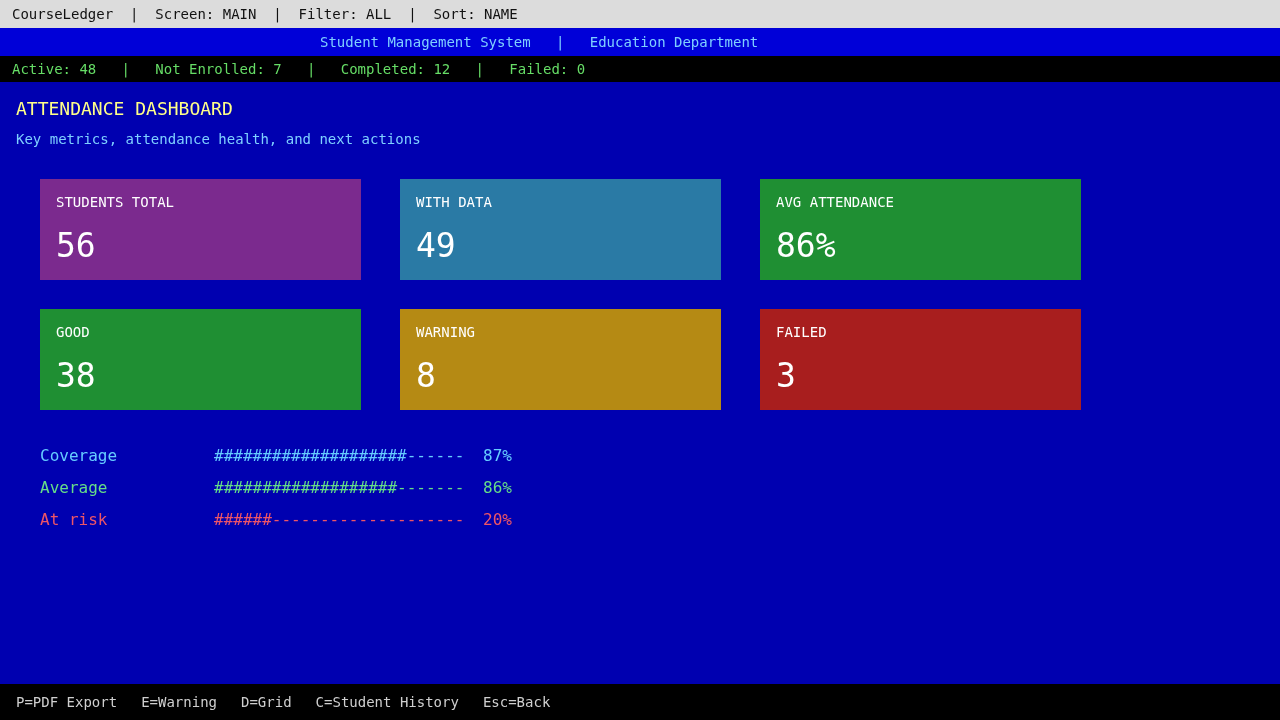 Image resolution: width=1280 pixels, height=720 pixels. What do you see at coordinates (786, 375) in the screenshot?
I see `stat-value: 3` at bounding box center [786, 375].